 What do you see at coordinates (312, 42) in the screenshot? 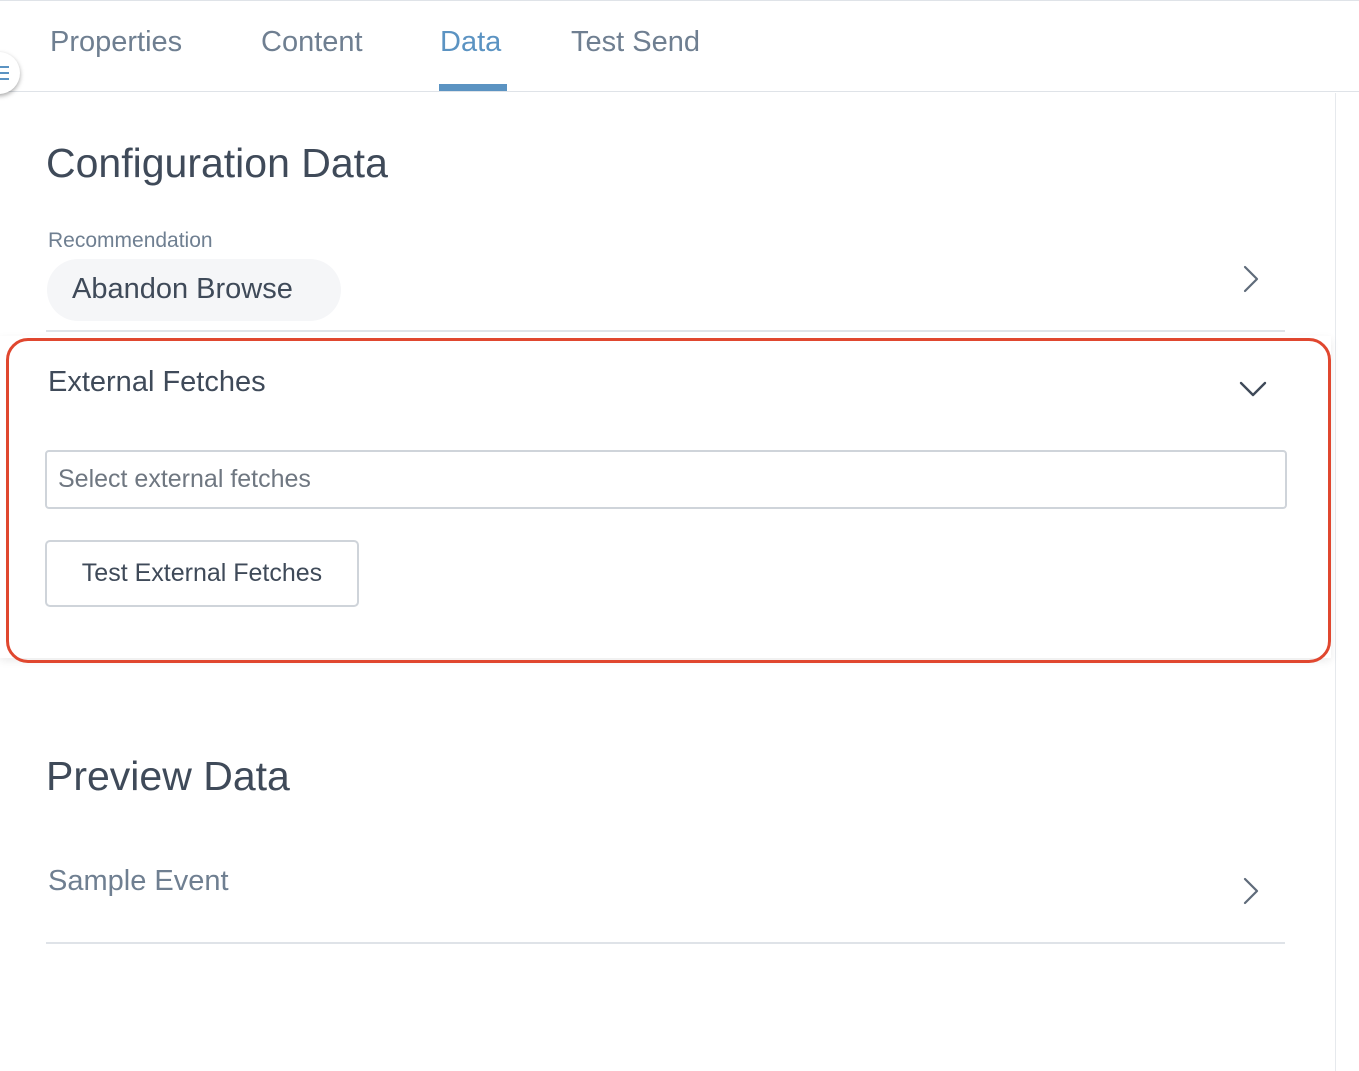
I see `tab-content: Content` at bounding box center [312, 42].